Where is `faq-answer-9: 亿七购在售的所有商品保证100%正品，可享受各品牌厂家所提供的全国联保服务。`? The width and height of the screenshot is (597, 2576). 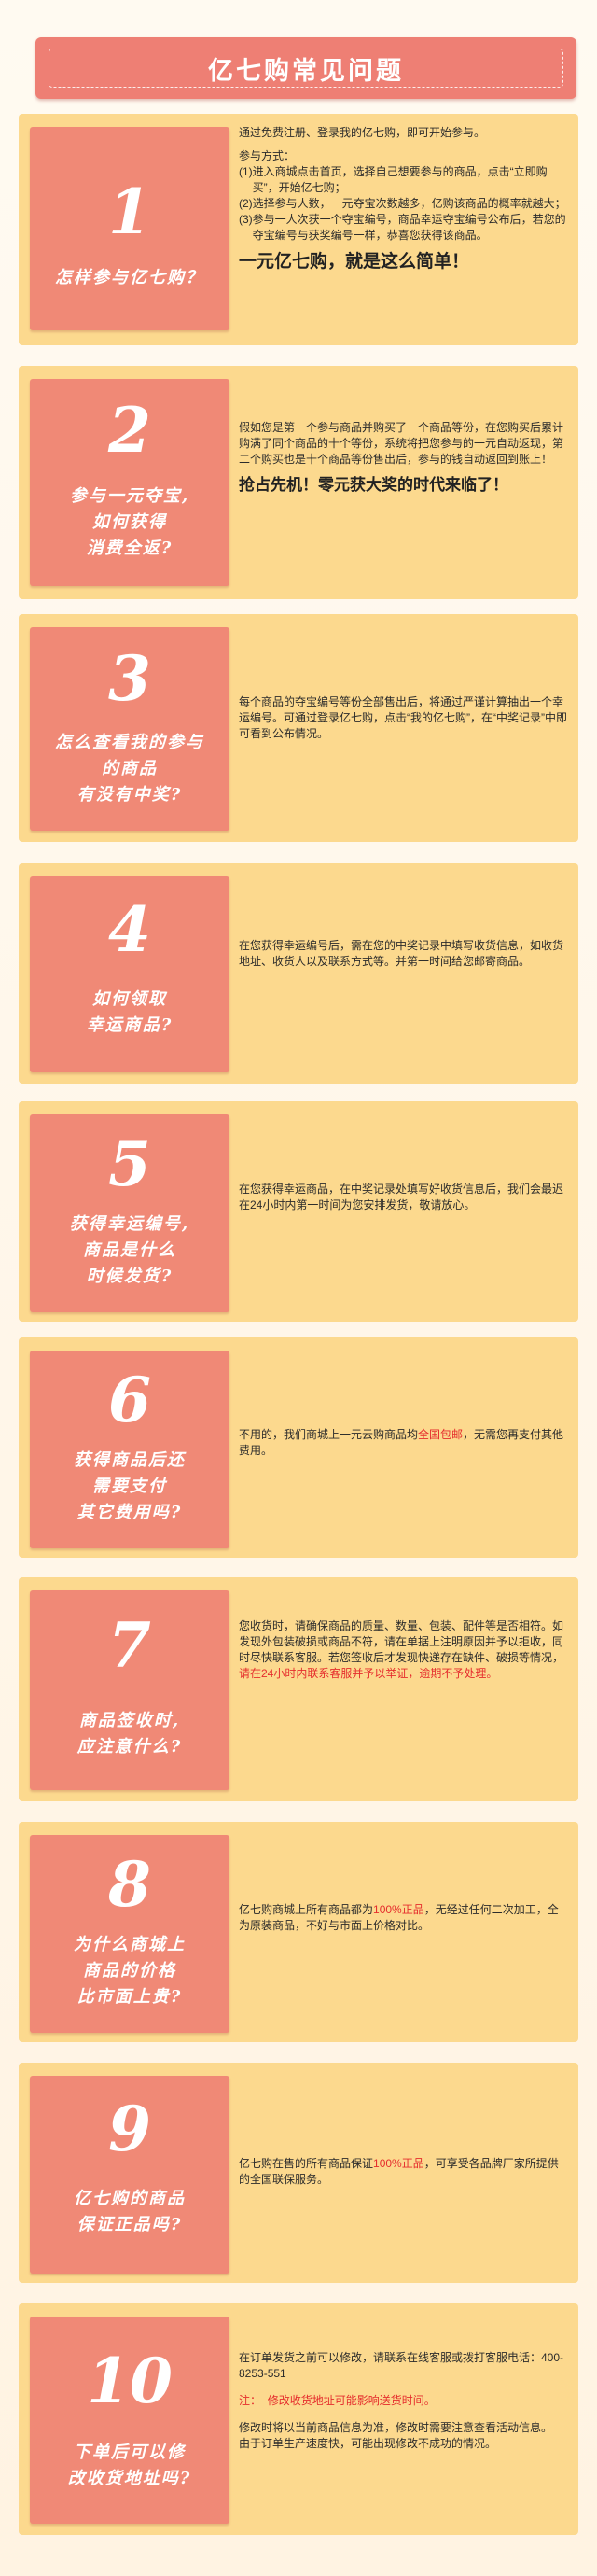
faq-answer-9: 亿七购在售的所有商品保证100%正品，可享受各品牌厂家所提供的全国联保服务。 is located at coordinates (404, 2172).